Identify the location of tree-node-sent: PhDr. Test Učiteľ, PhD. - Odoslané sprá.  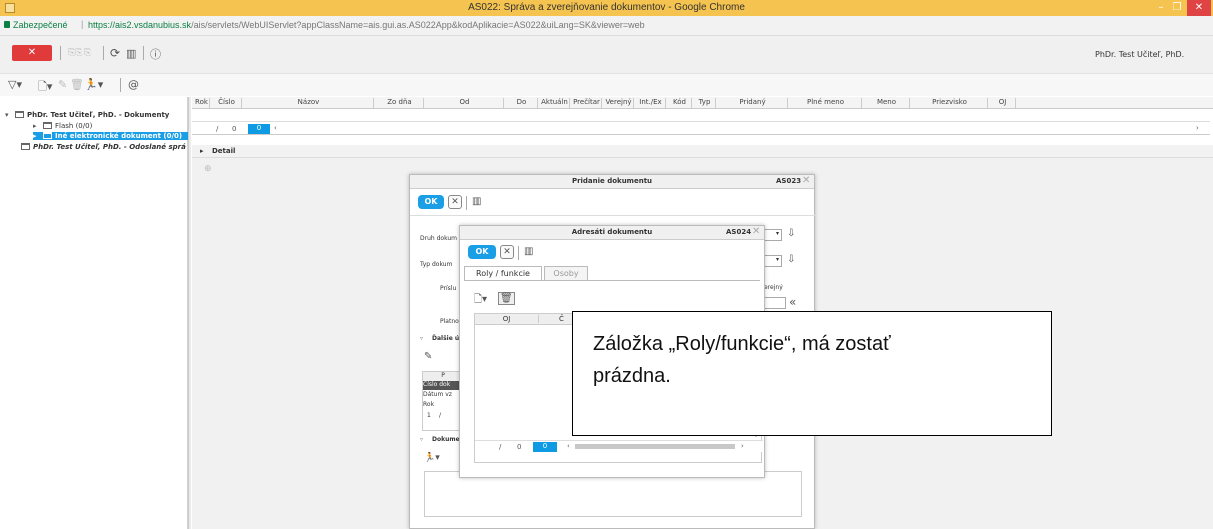
(103, 147).